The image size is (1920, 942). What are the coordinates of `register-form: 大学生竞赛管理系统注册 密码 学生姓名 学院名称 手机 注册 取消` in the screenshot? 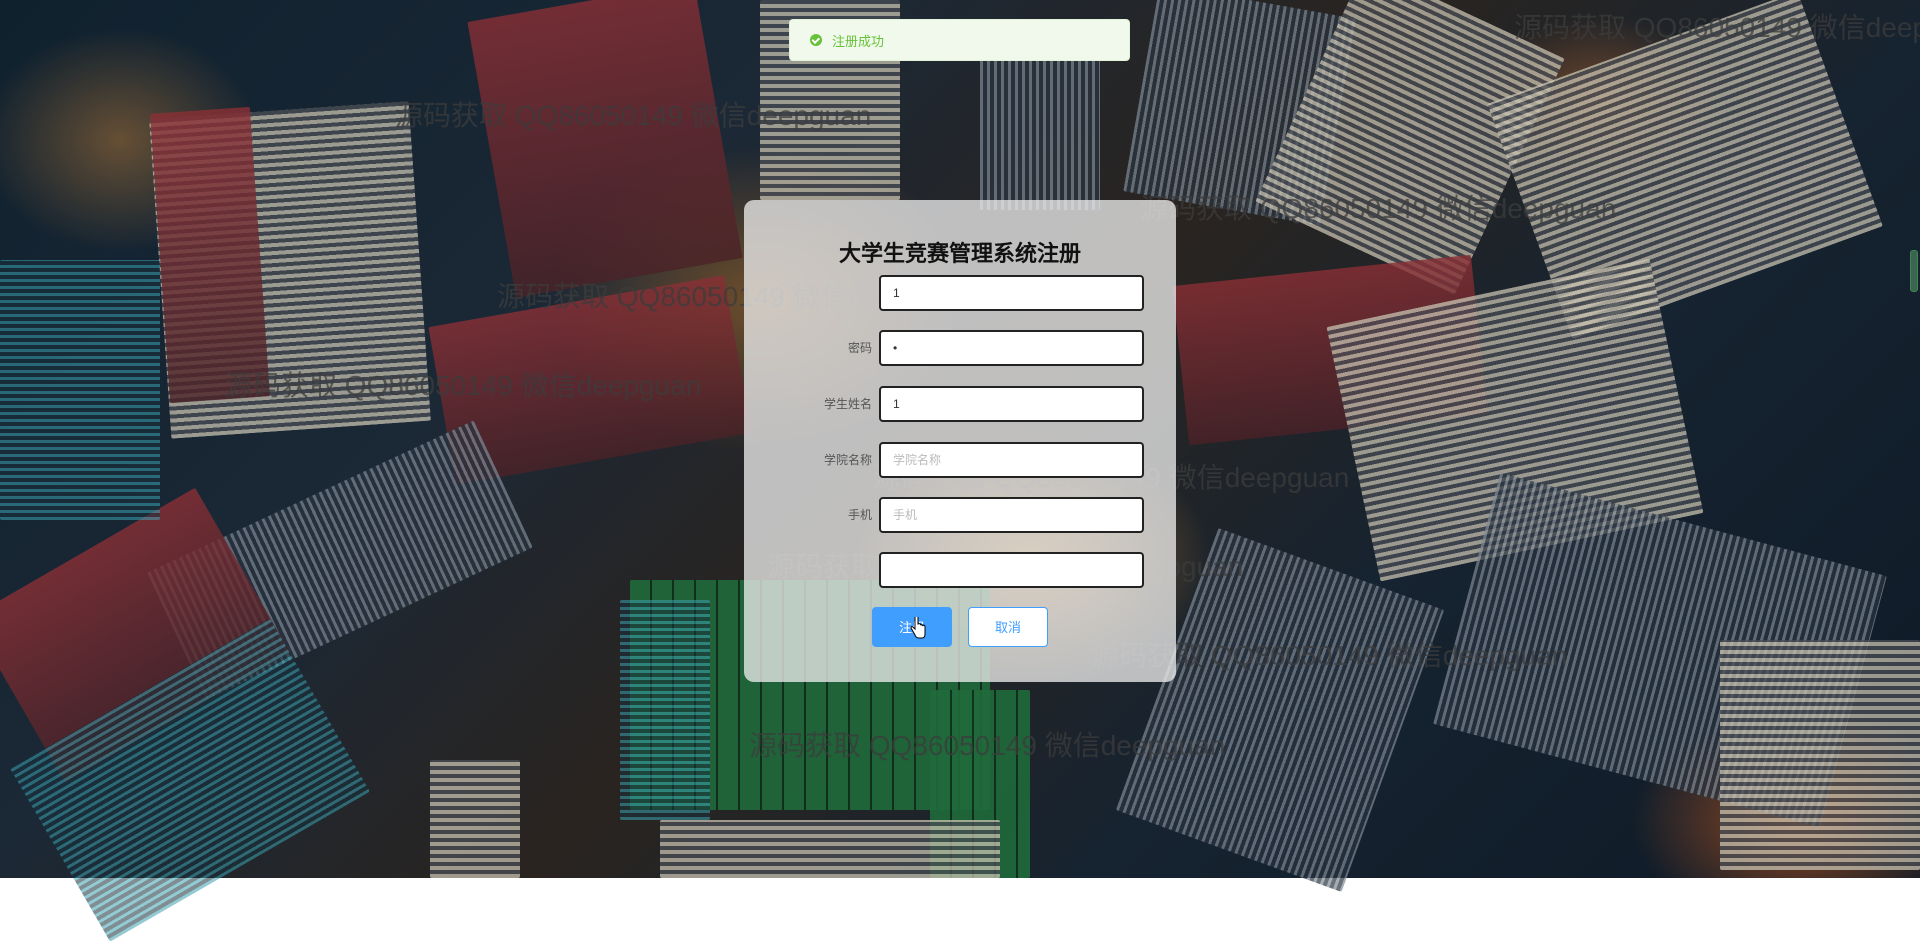 It's located at (960, 441).